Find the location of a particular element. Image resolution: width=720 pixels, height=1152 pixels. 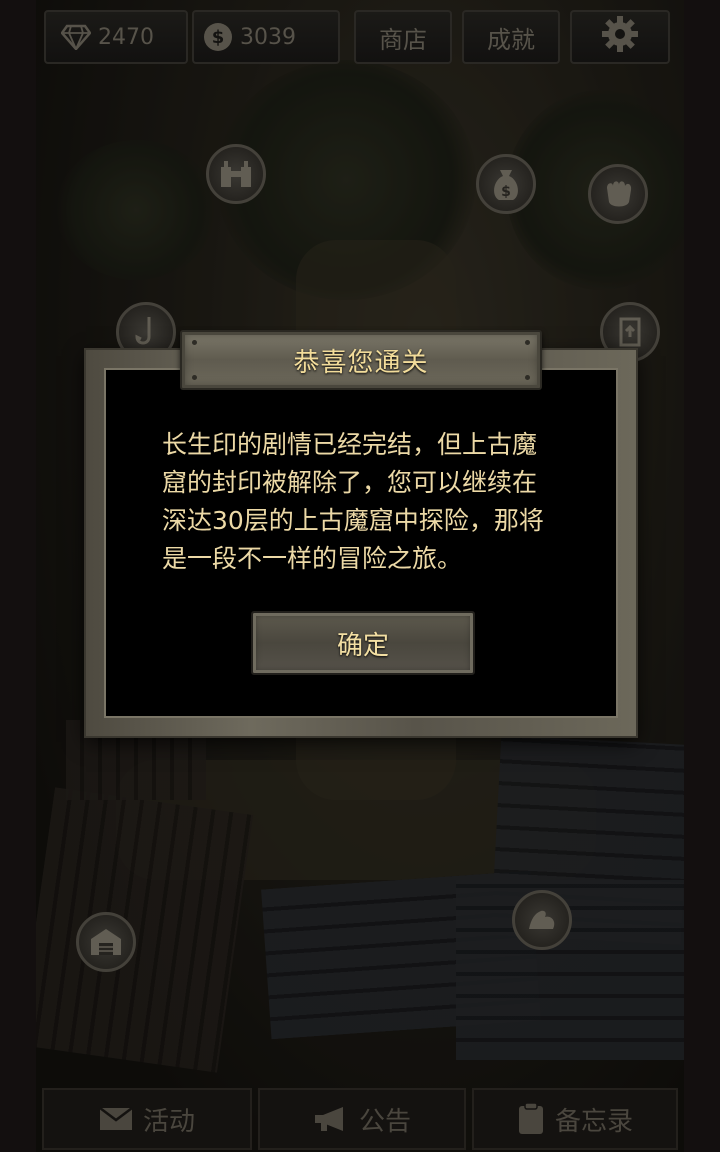

memo-label: 备忘录 is located at coordinates (593, 1121).